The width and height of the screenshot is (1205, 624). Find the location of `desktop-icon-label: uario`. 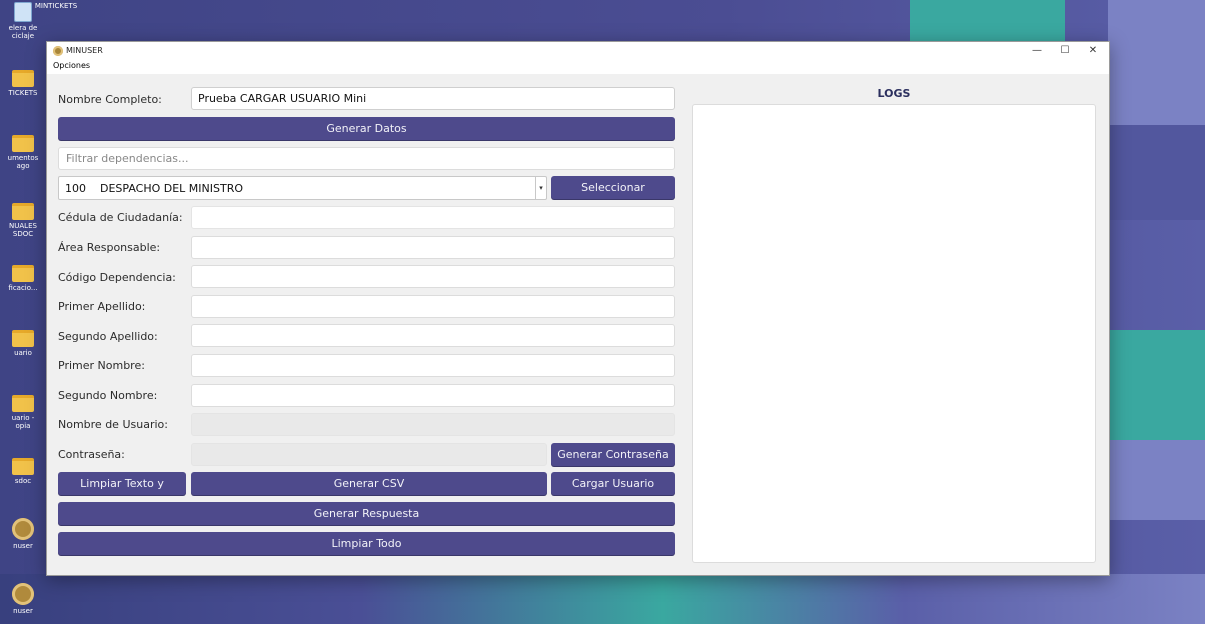

desktop-icon-label: uario is located at coordinates (23, 353).